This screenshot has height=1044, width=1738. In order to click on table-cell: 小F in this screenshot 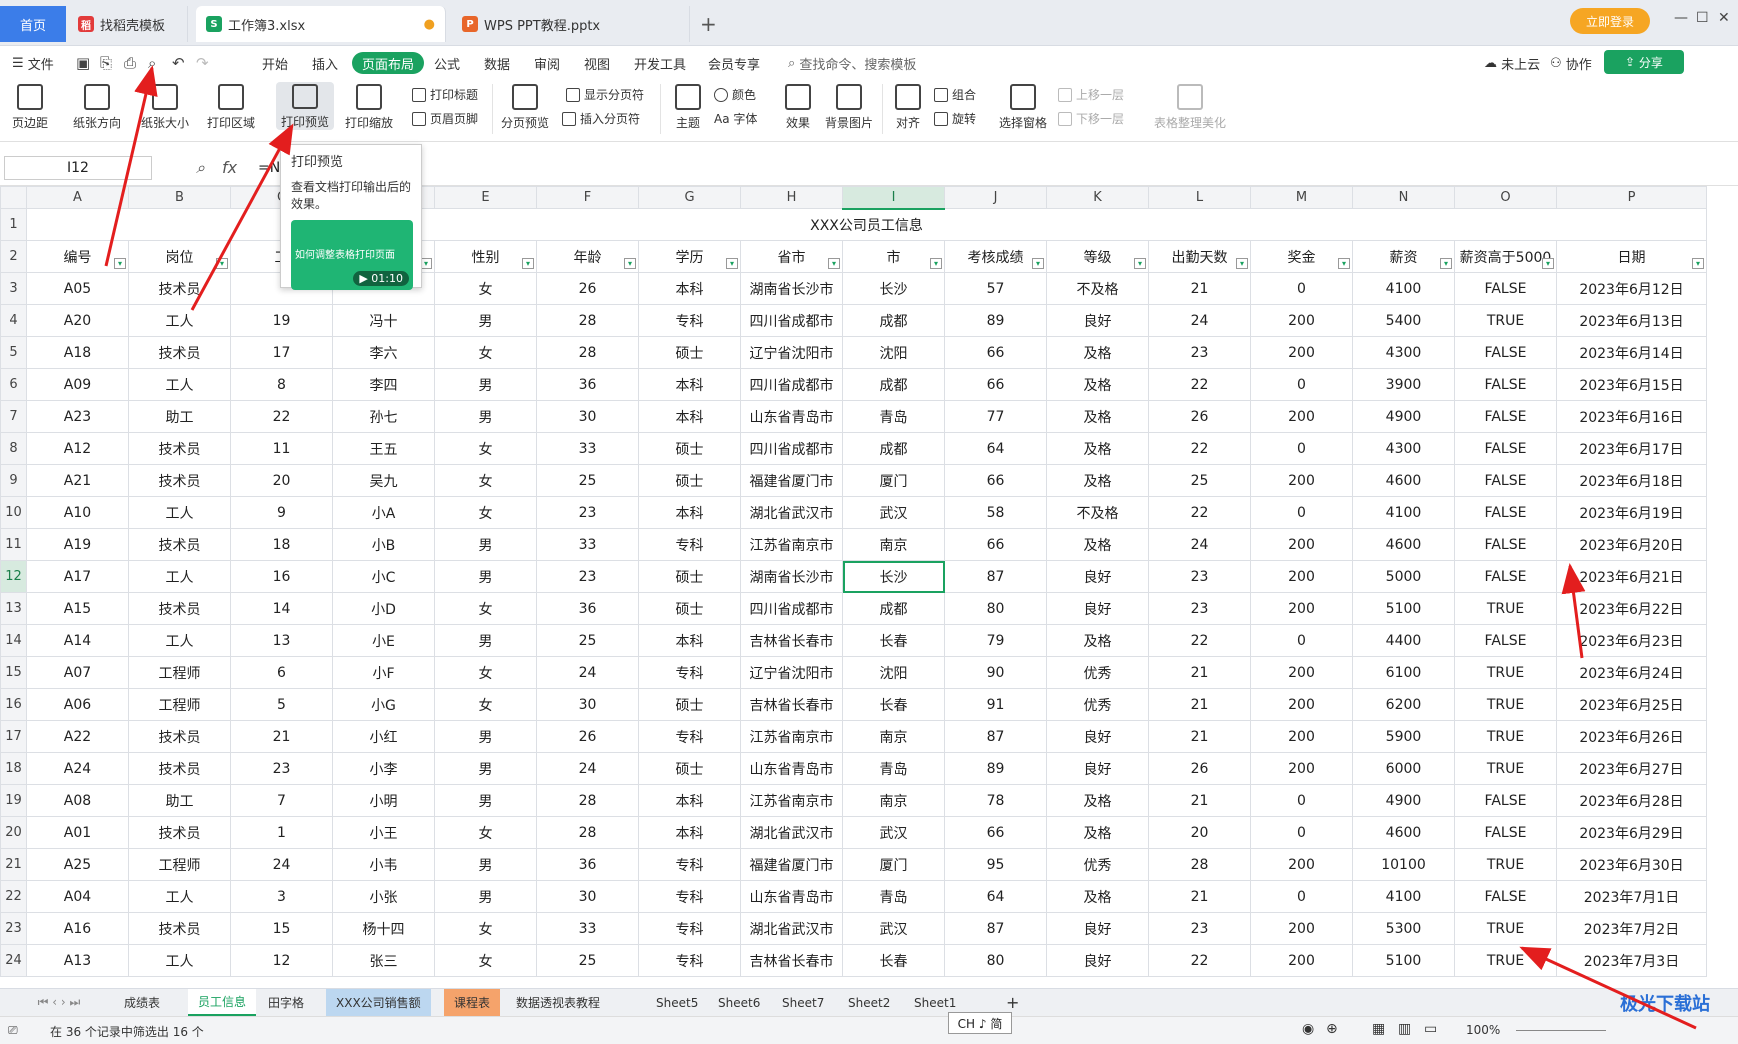, I will do `click(383, 672)`.